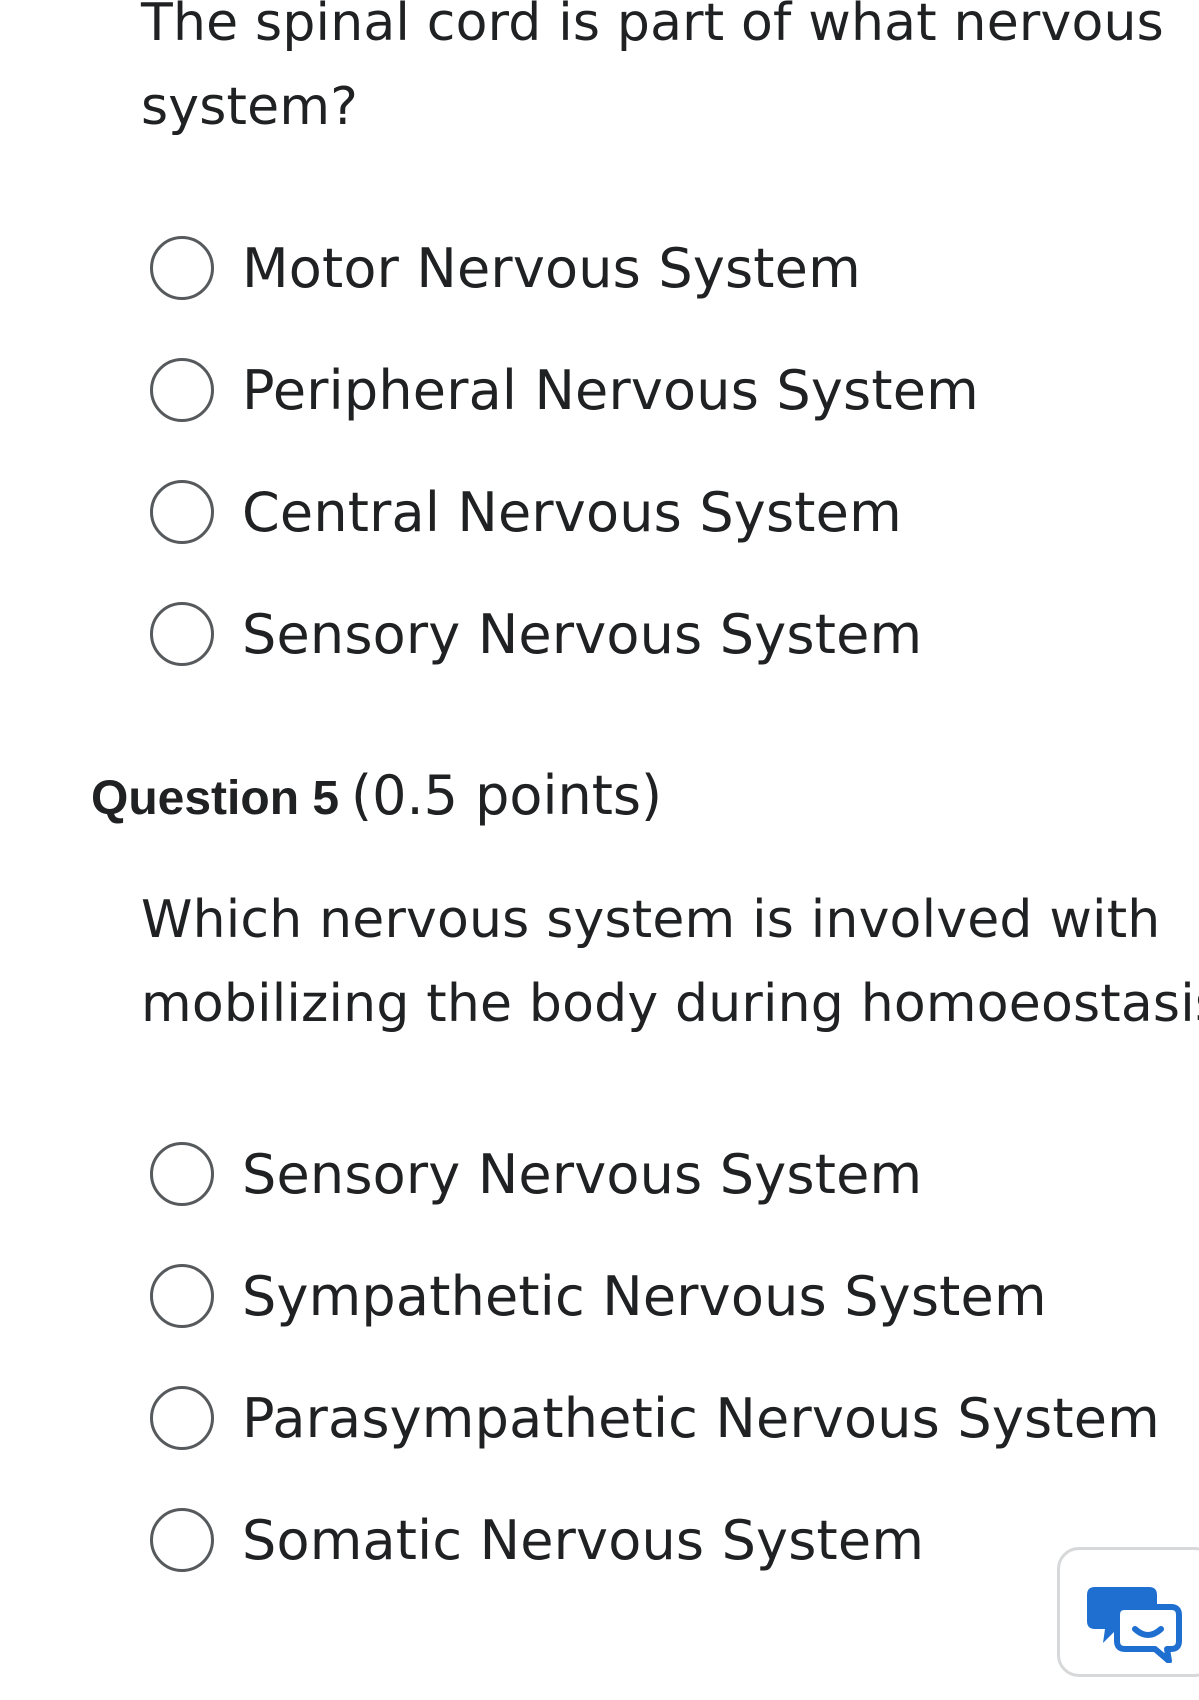  I want to click on q4-option-sensory: Sensory Nervous System, so click(536, 634).